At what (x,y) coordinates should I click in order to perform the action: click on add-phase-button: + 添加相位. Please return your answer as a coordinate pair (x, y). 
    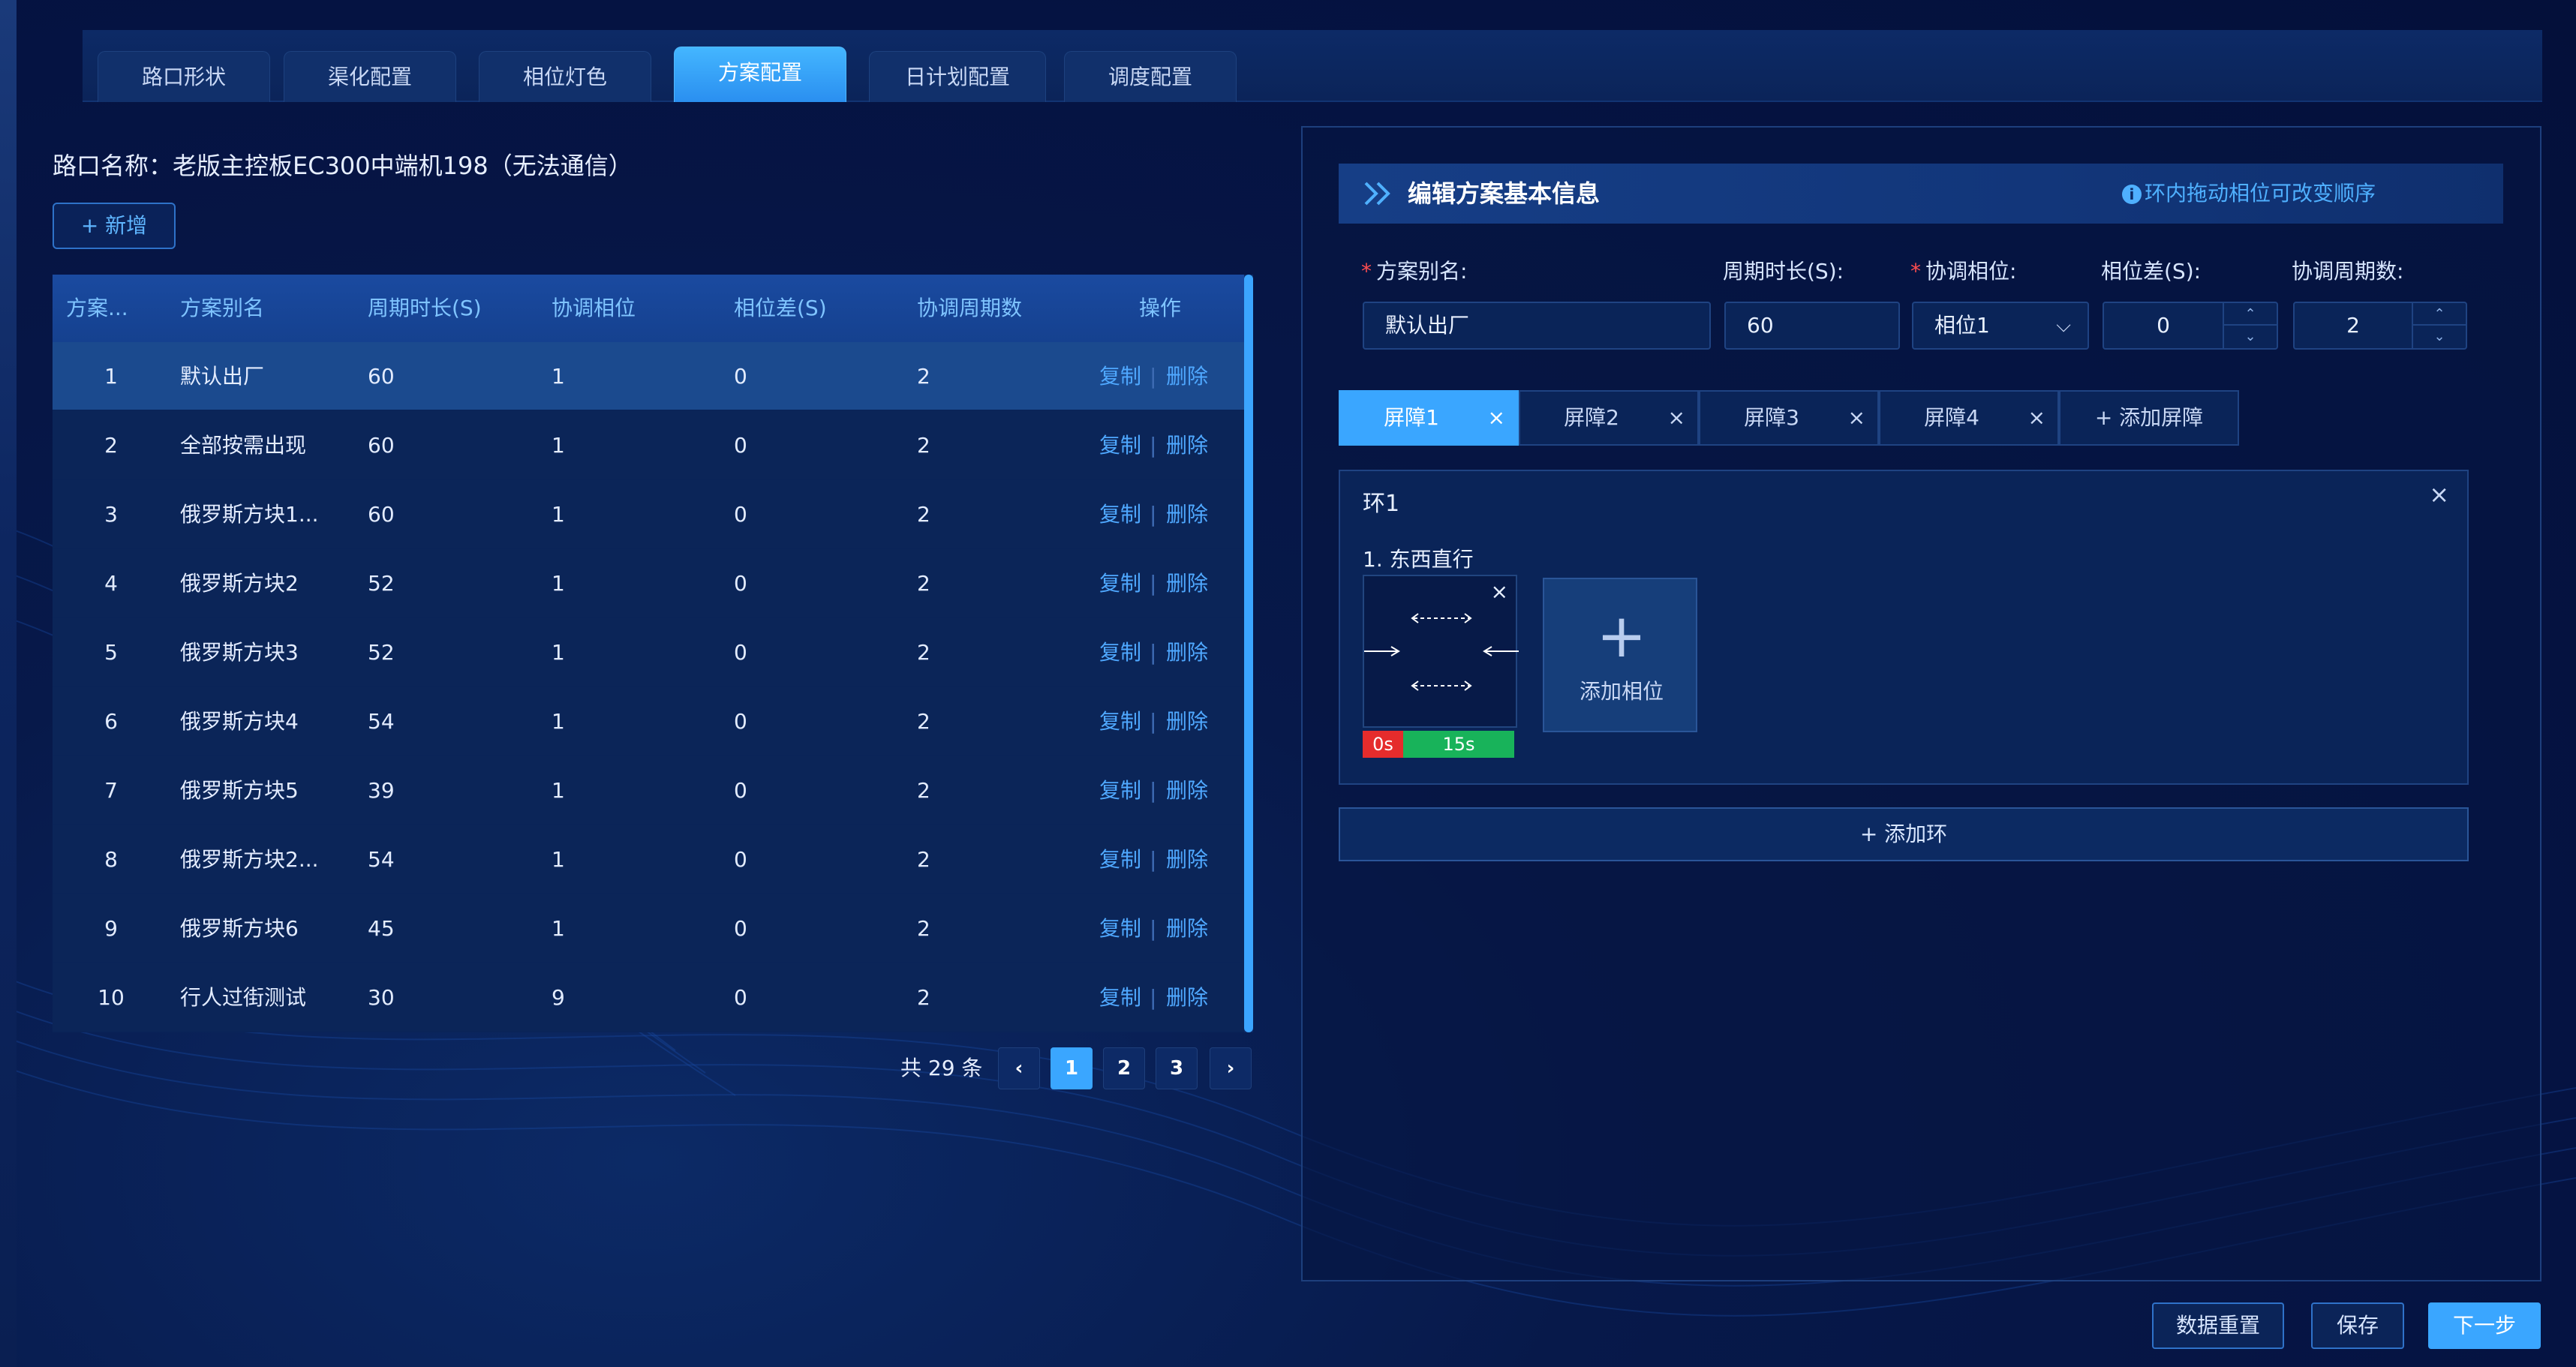
    Looking at the image, I should click on (1620, 655).